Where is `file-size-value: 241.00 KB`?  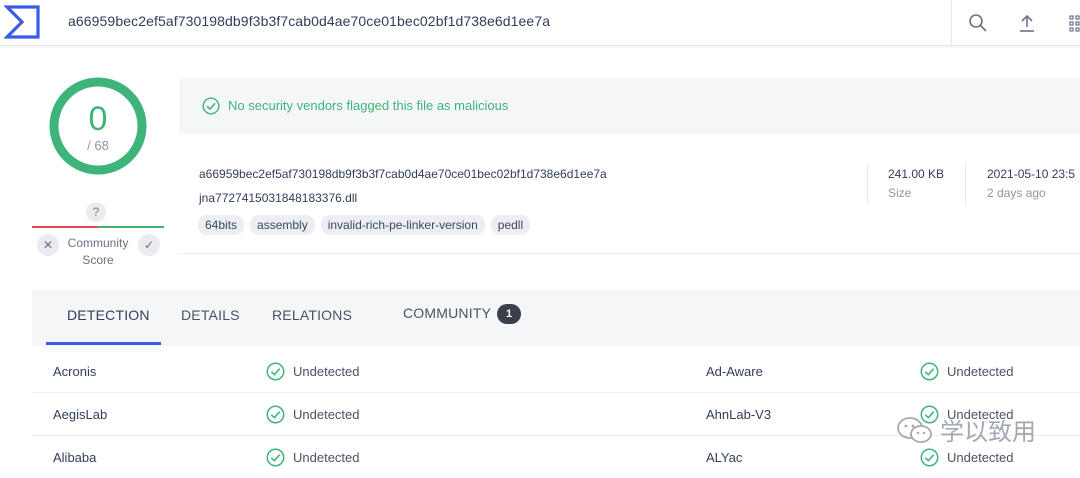
file-size-value: 241.00 KB is located at coordinates (916, 174).